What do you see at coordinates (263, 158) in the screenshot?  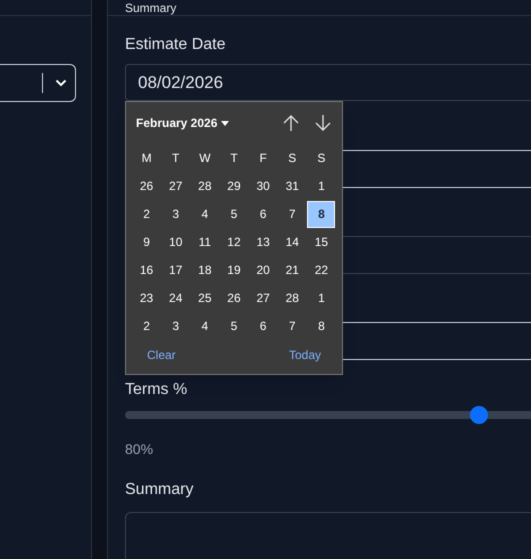 I see `weekday-label: F` at bounding box center [263, 158].